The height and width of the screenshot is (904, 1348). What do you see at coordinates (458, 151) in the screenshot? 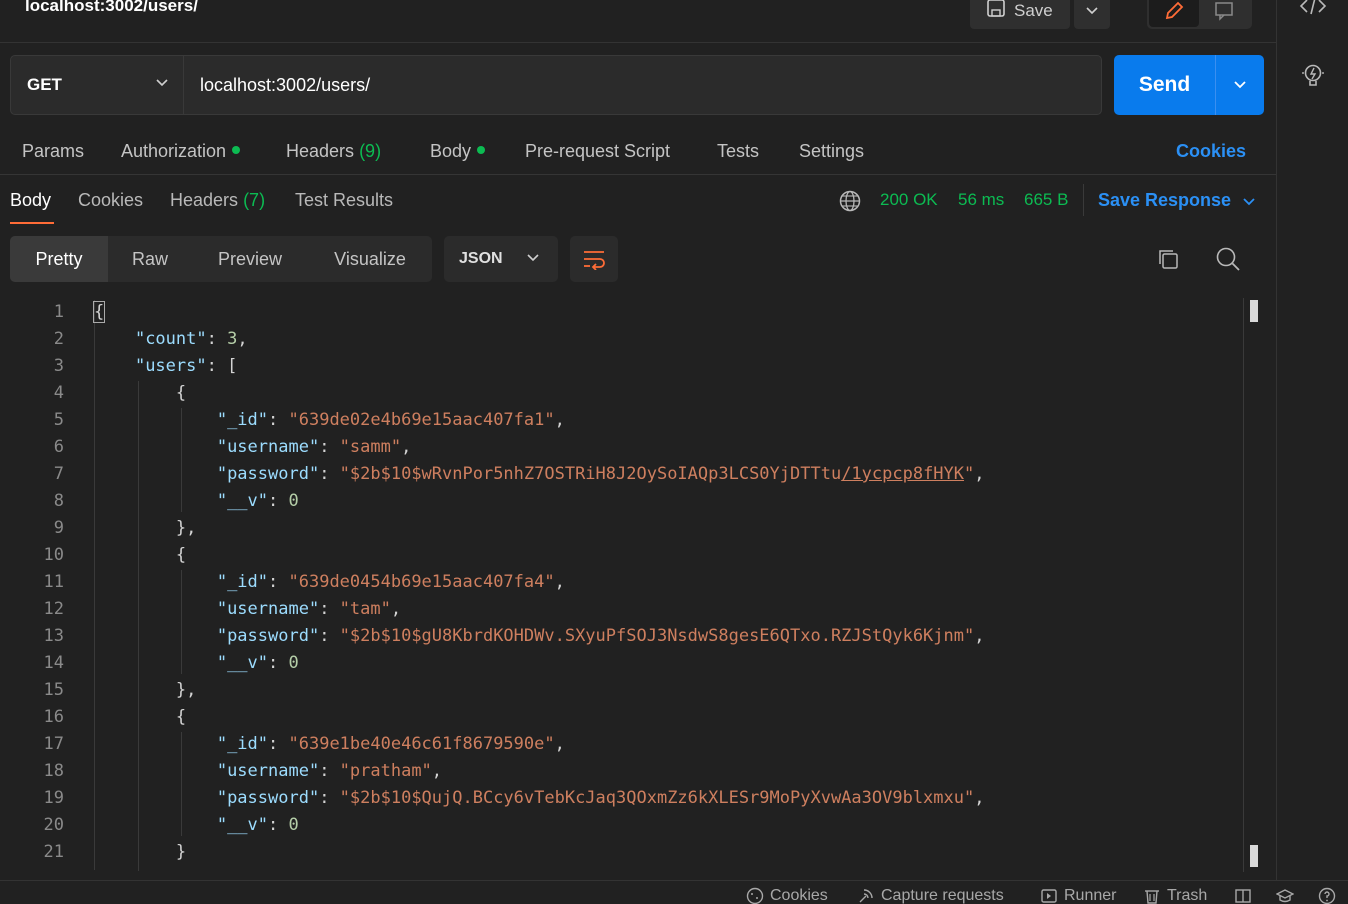
I see `tab-body: Body` at bounding box center [458, 151].